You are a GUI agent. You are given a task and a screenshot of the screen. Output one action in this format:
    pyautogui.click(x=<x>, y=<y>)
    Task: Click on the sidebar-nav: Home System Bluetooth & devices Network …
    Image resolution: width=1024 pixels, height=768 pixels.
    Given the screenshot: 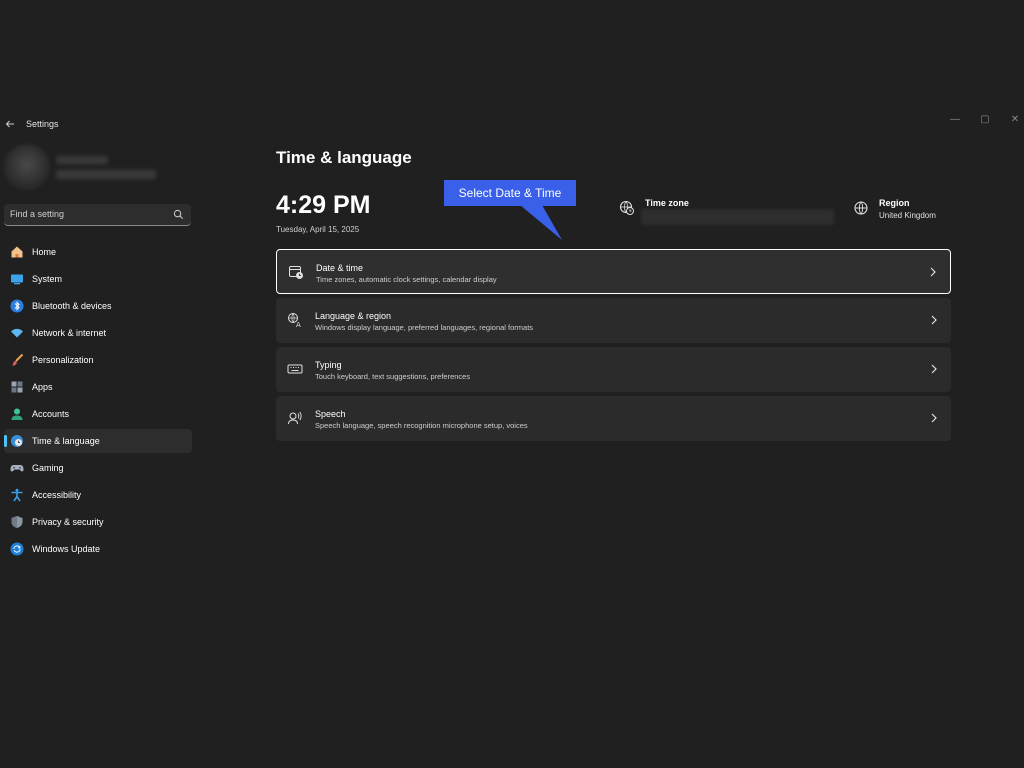 What is the action you would take?
    pyautogui.click(x=98, y=402)
    